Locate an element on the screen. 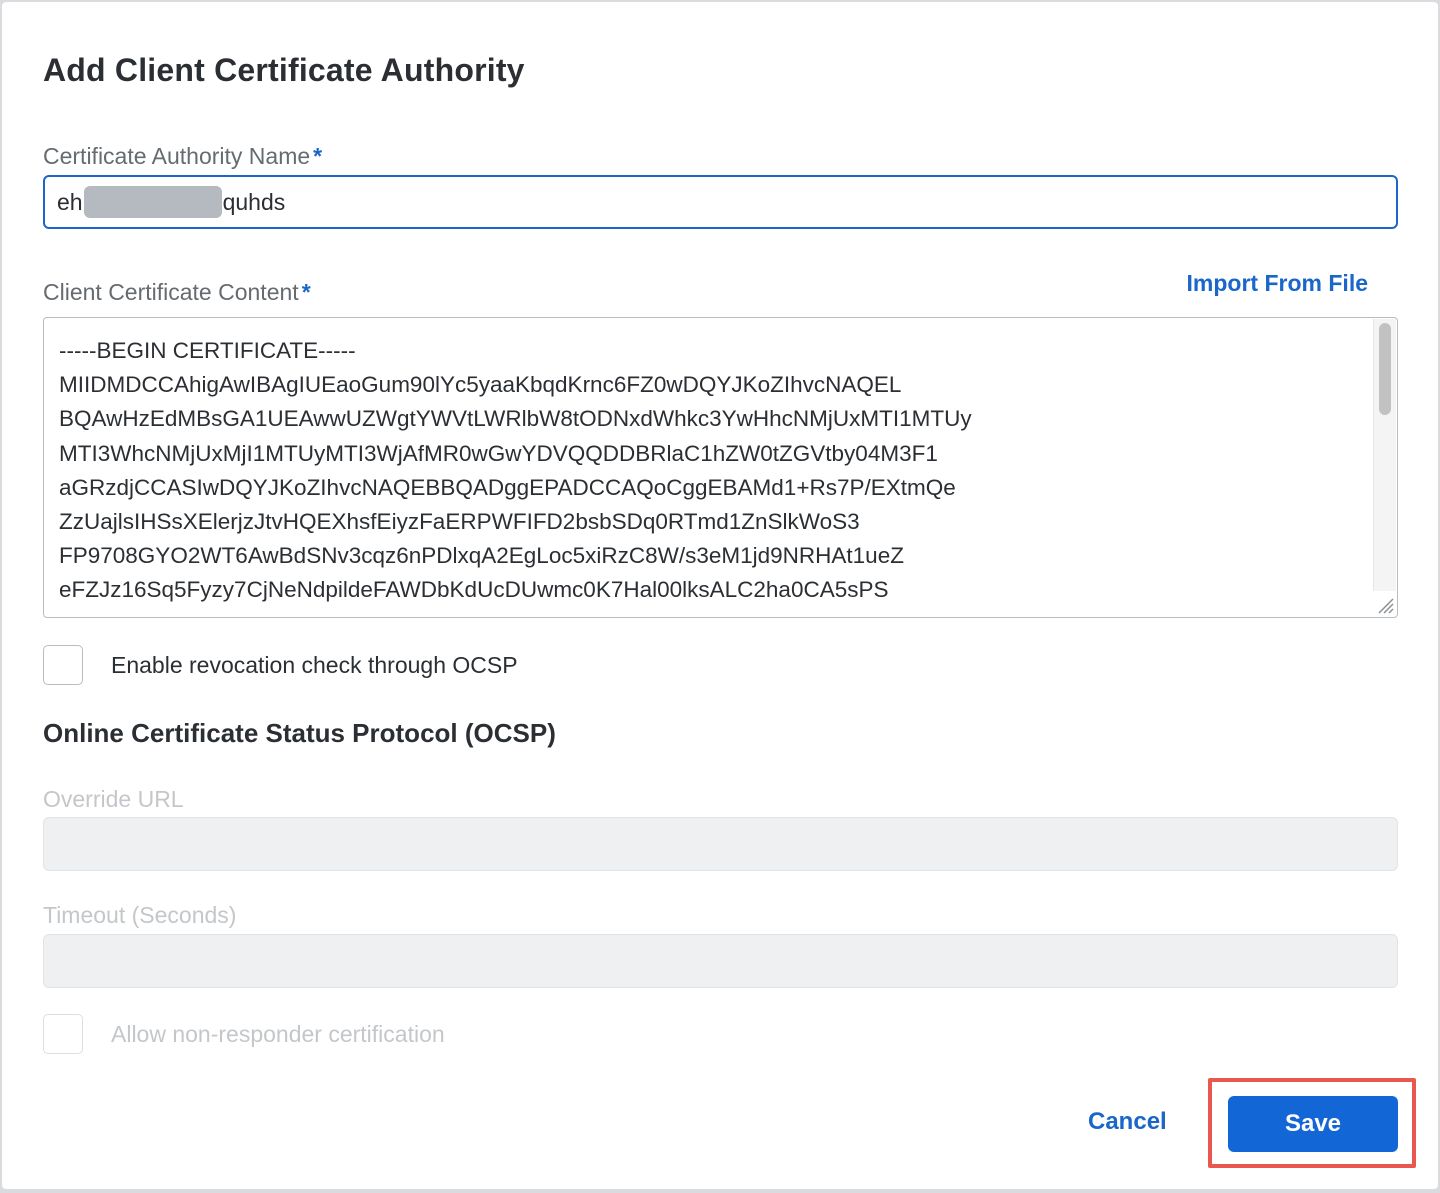 The width and height of the screenshot is (1440, 1193). resize-grip-icon is located at coordinates (1385, 605).